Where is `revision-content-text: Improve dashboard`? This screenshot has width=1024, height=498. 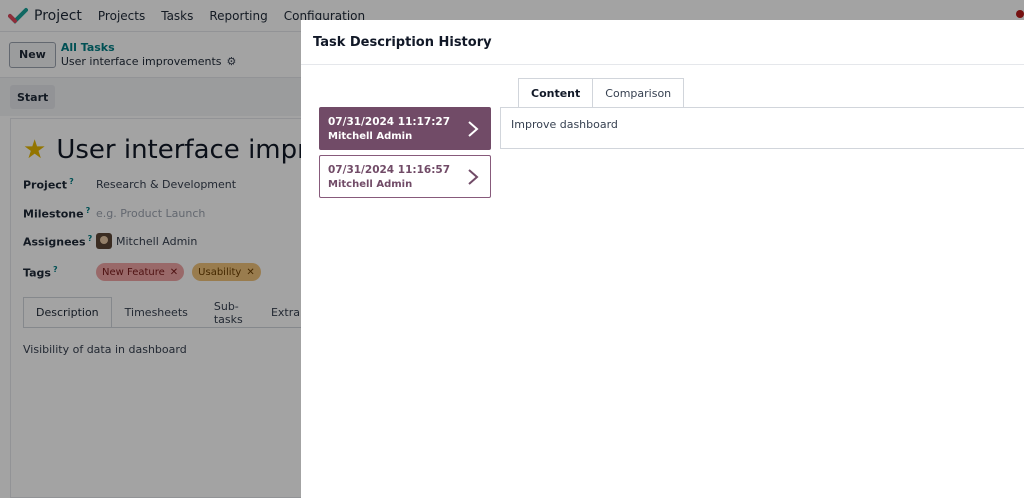 revision-content-text: Improve dashboard is located at coordinates (564, 124).